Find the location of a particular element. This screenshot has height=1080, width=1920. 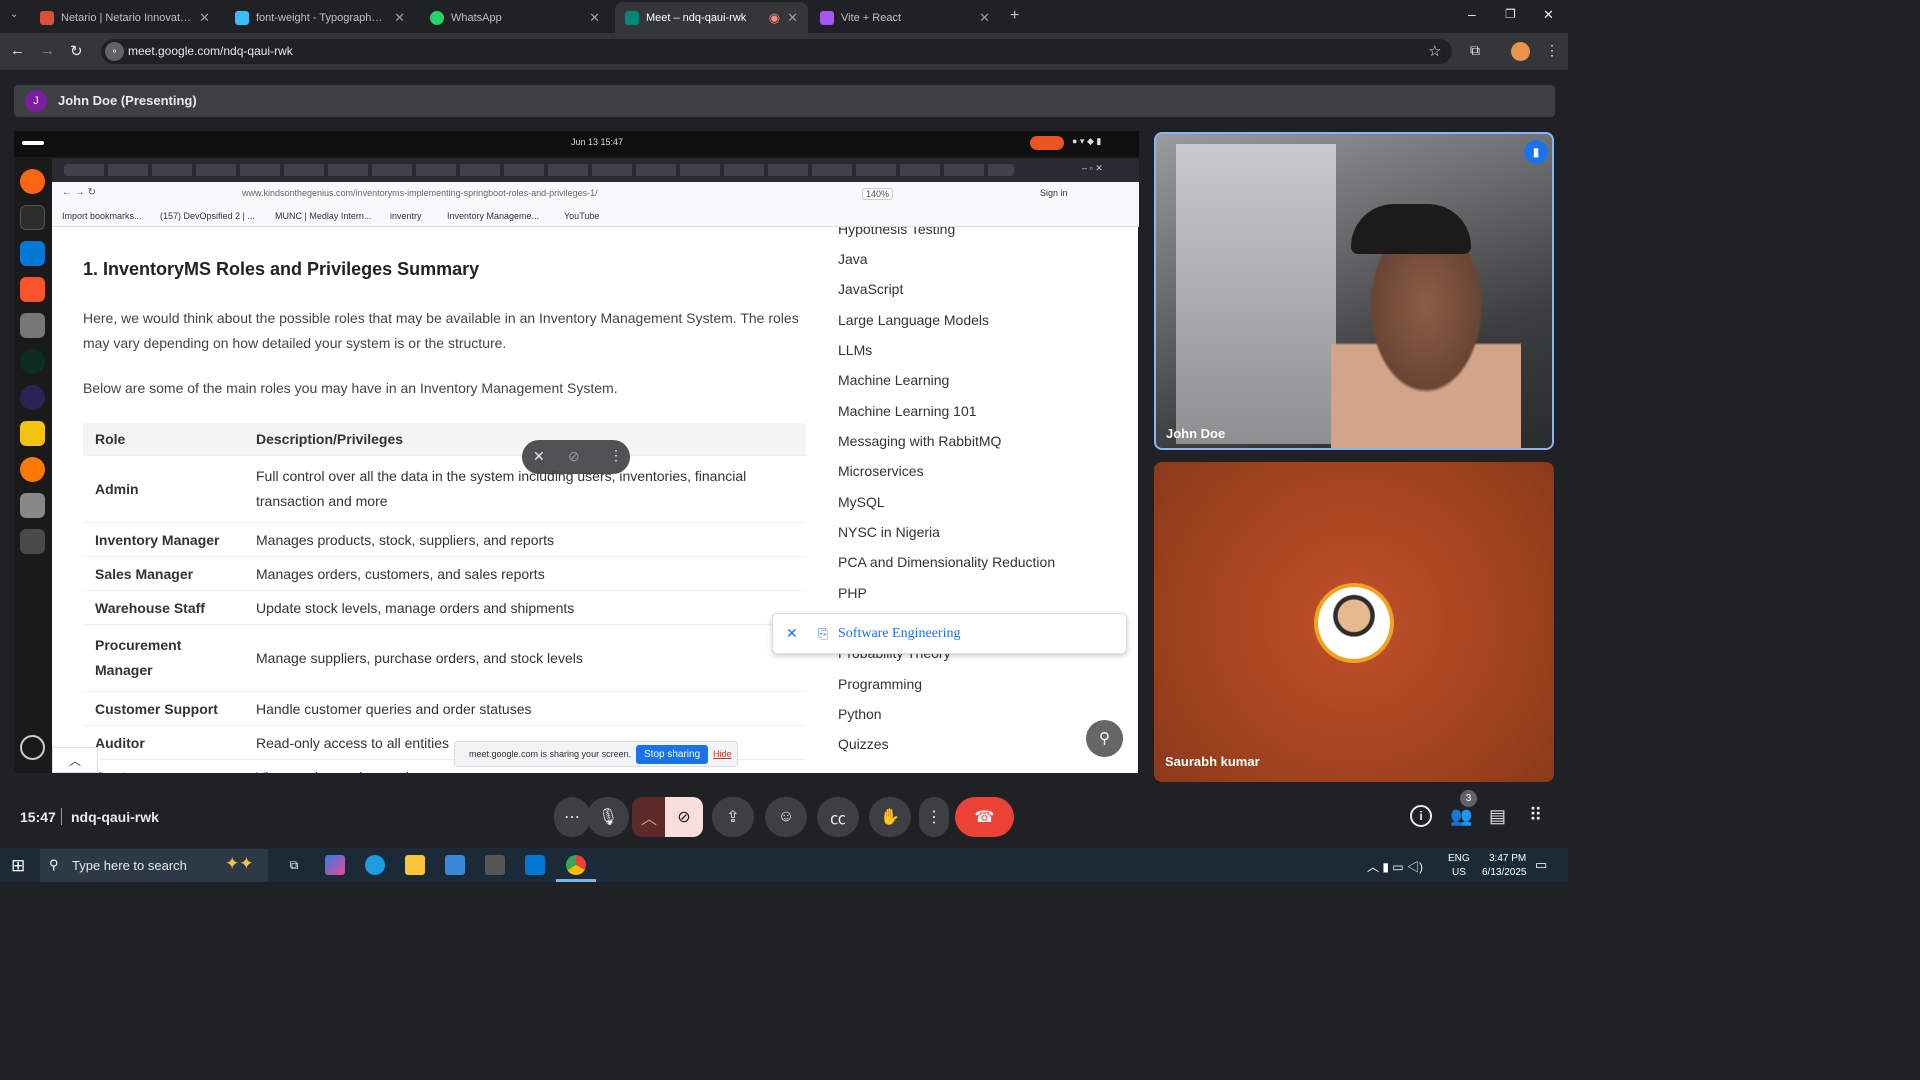

camera-app-icon is located at coordinates (495, 865).